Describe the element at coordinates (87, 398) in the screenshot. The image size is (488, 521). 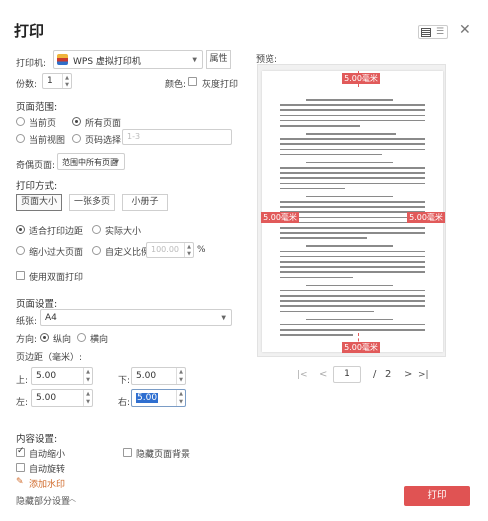
I see `margin-left-spin: ▲ ▼` at that location.